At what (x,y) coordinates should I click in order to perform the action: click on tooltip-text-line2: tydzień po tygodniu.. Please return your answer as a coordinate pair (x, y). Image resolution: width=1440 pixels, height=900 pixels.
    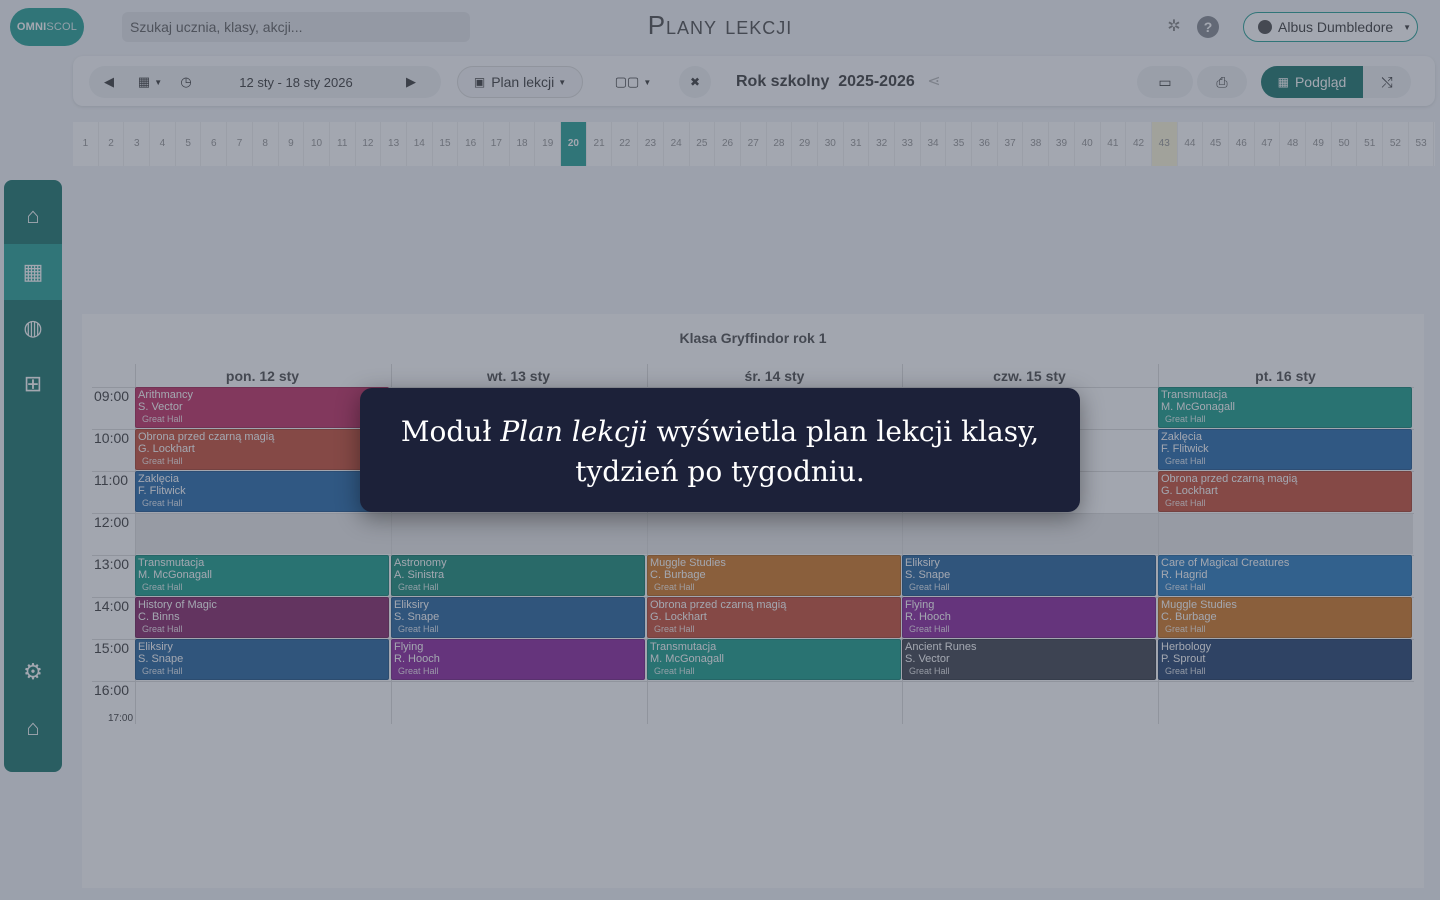
    Looking at the image, I should click on (720, 471).